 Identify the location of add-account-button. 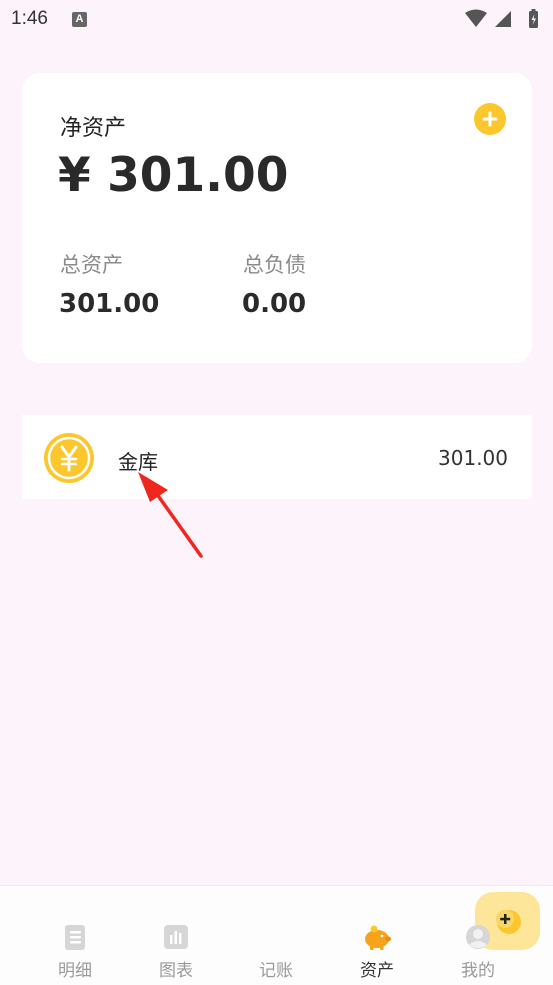
(490, 119).